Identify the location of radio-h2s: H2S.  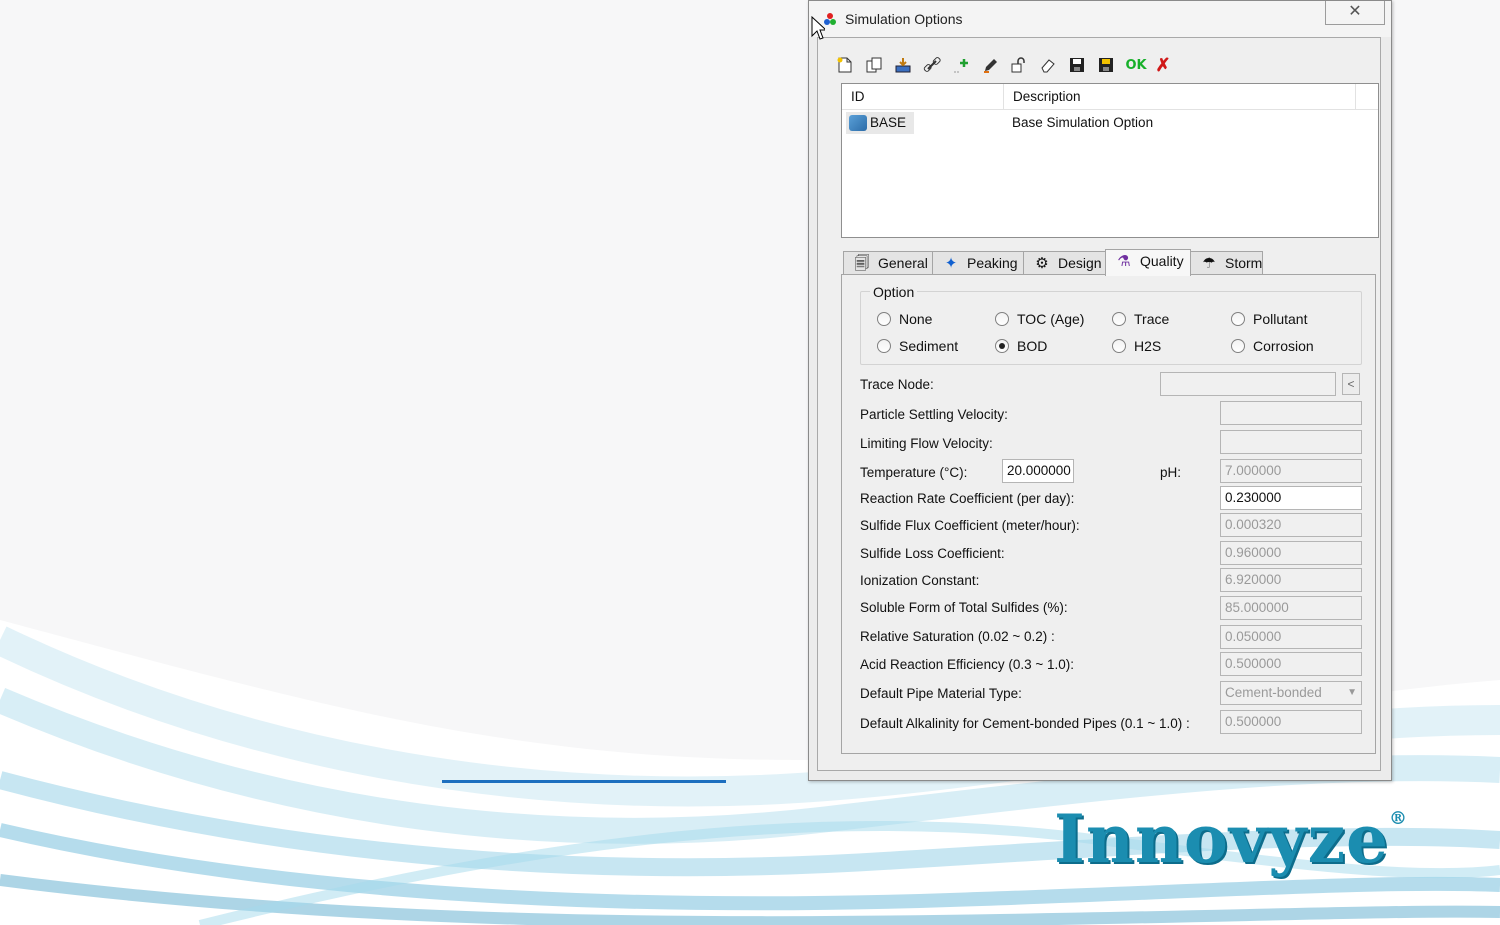
(1136, 346).